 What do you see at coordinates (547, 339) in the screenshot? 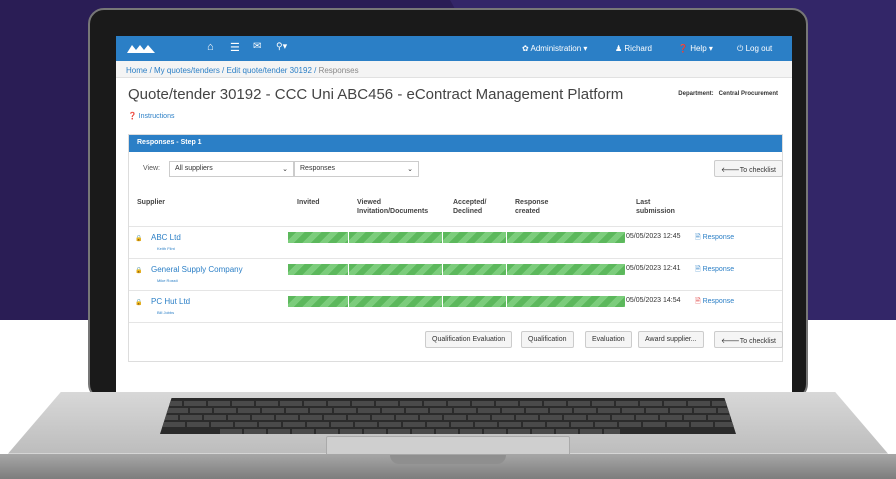
I see `qualification-button: Qualification` at bounding box center [547, 339].